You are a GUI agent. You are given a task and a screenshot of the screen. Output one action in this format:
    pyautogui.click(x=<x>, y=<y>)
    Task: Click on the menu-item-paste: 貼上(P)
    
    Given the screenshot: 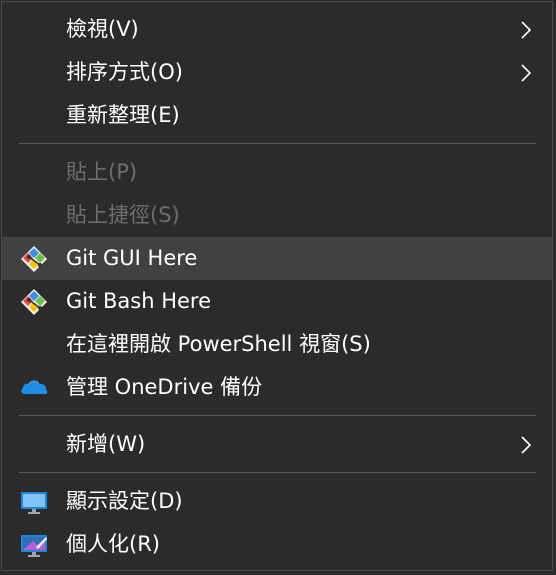 What is the action you would take?
    pyautogui.click(x=277, y=172)
    